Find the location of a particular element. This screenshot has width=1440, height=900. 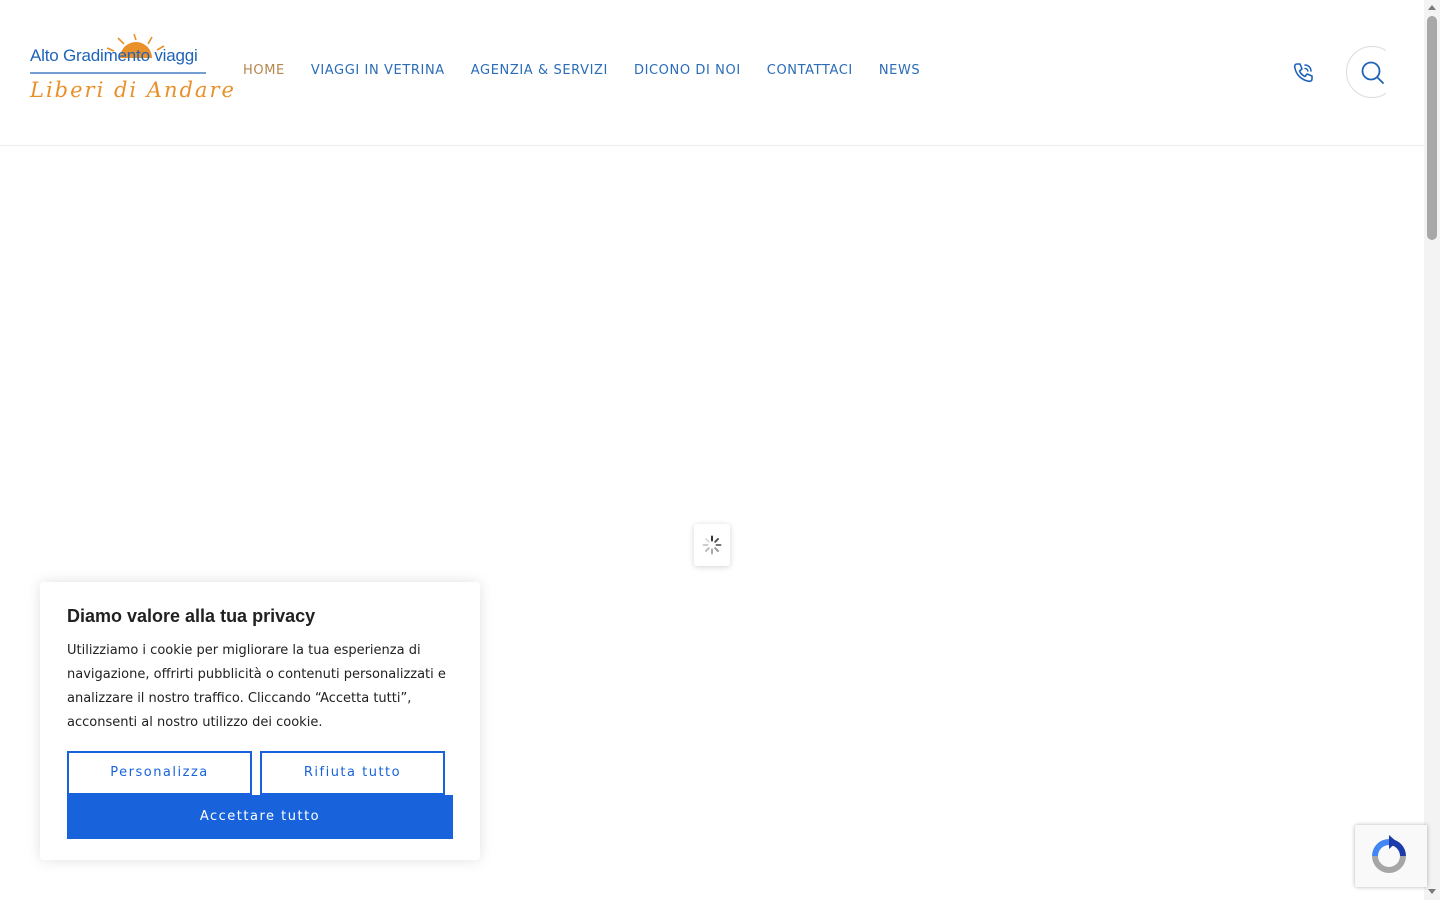

page-loader is located at coordinates (712, 545).